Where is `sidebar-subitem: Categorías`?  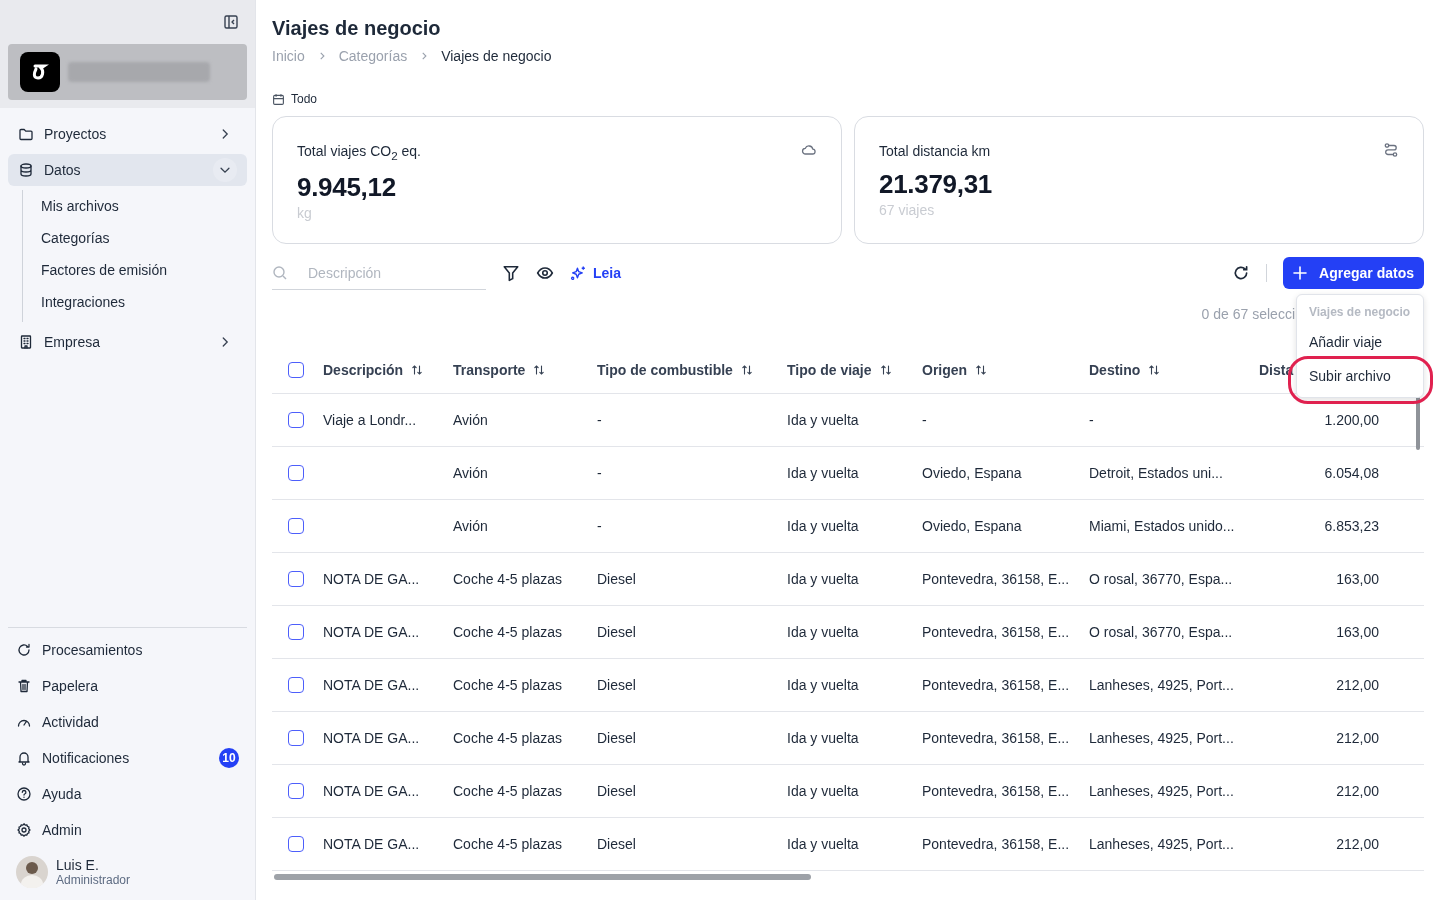 sidebar-subitem: Categorías is located at coordinates (135, 238).